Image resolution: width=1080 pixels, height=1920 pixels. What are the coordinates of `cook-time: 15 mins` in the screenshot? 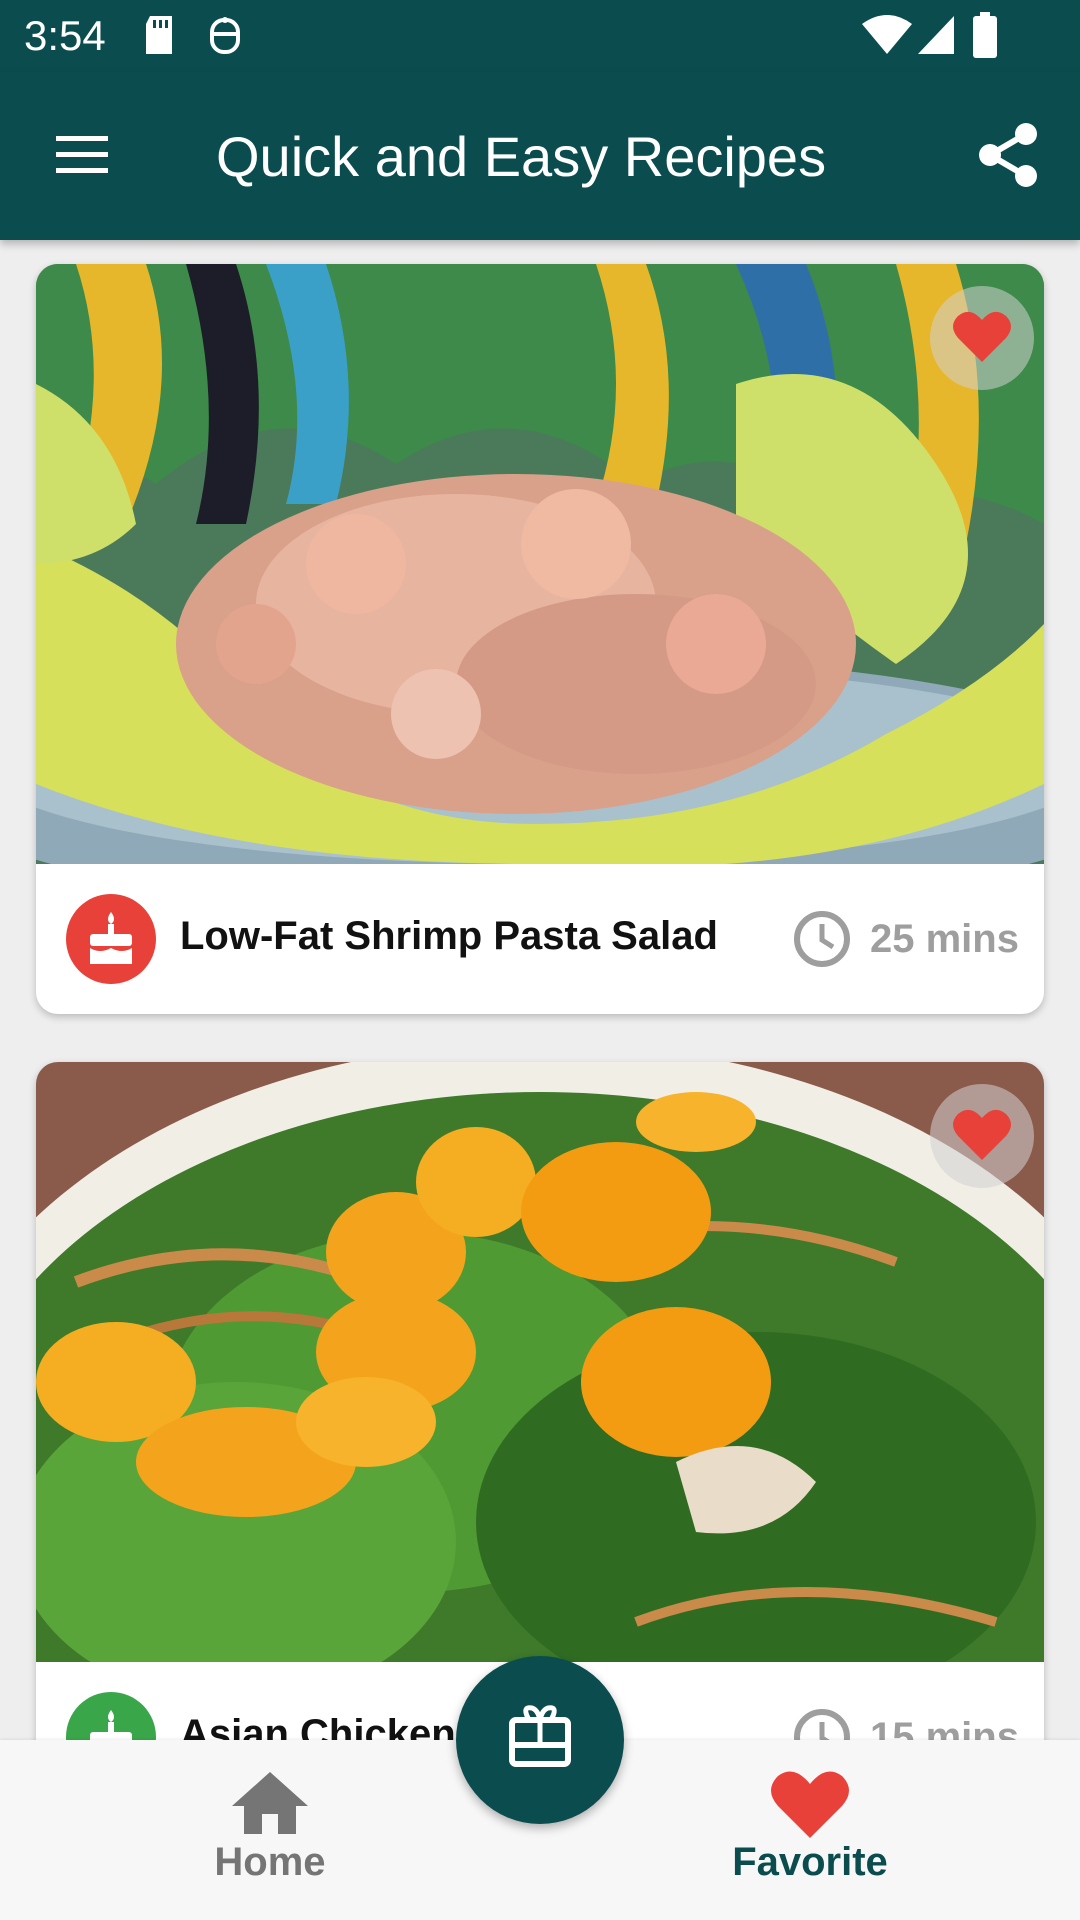 It's located at (905, 1723).